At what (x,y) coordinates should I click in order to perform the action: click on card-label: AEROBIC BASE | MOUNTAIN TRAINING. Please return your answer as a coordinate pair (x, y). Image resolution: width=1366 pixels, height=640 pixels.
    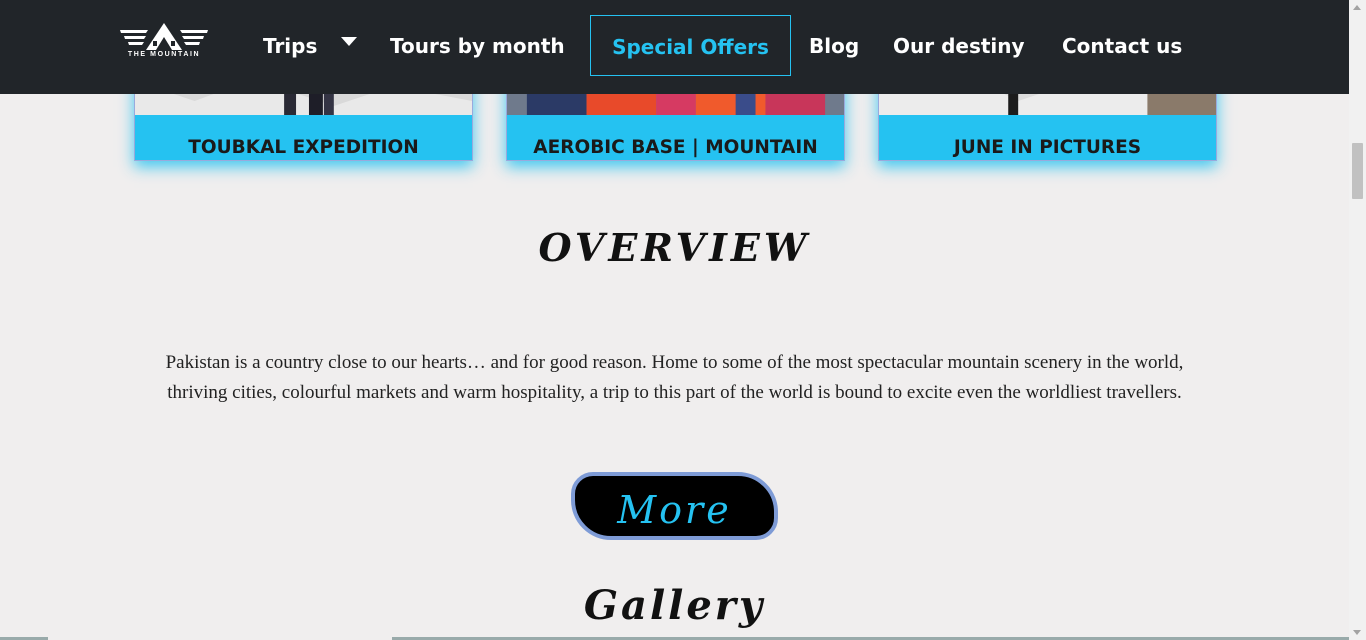
    Looking at the image, I should click on (675, 137).